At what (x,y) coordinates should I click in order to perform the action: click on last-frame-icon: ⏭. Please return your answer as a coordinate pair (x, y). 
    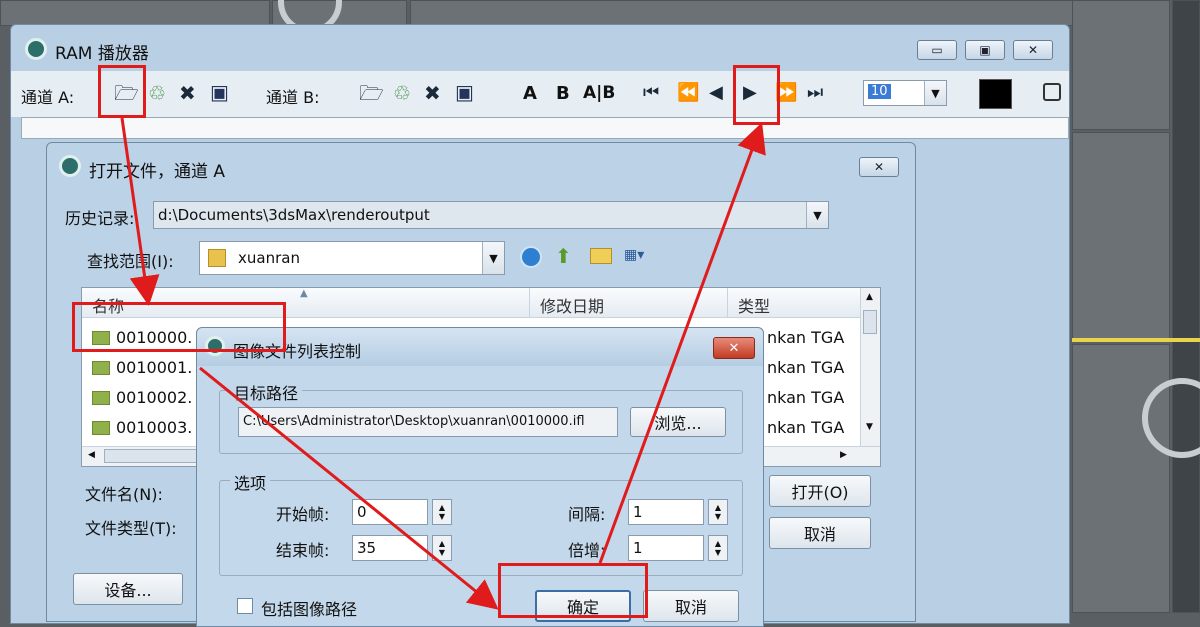
    Looking at the image, I should click on (815, 93).